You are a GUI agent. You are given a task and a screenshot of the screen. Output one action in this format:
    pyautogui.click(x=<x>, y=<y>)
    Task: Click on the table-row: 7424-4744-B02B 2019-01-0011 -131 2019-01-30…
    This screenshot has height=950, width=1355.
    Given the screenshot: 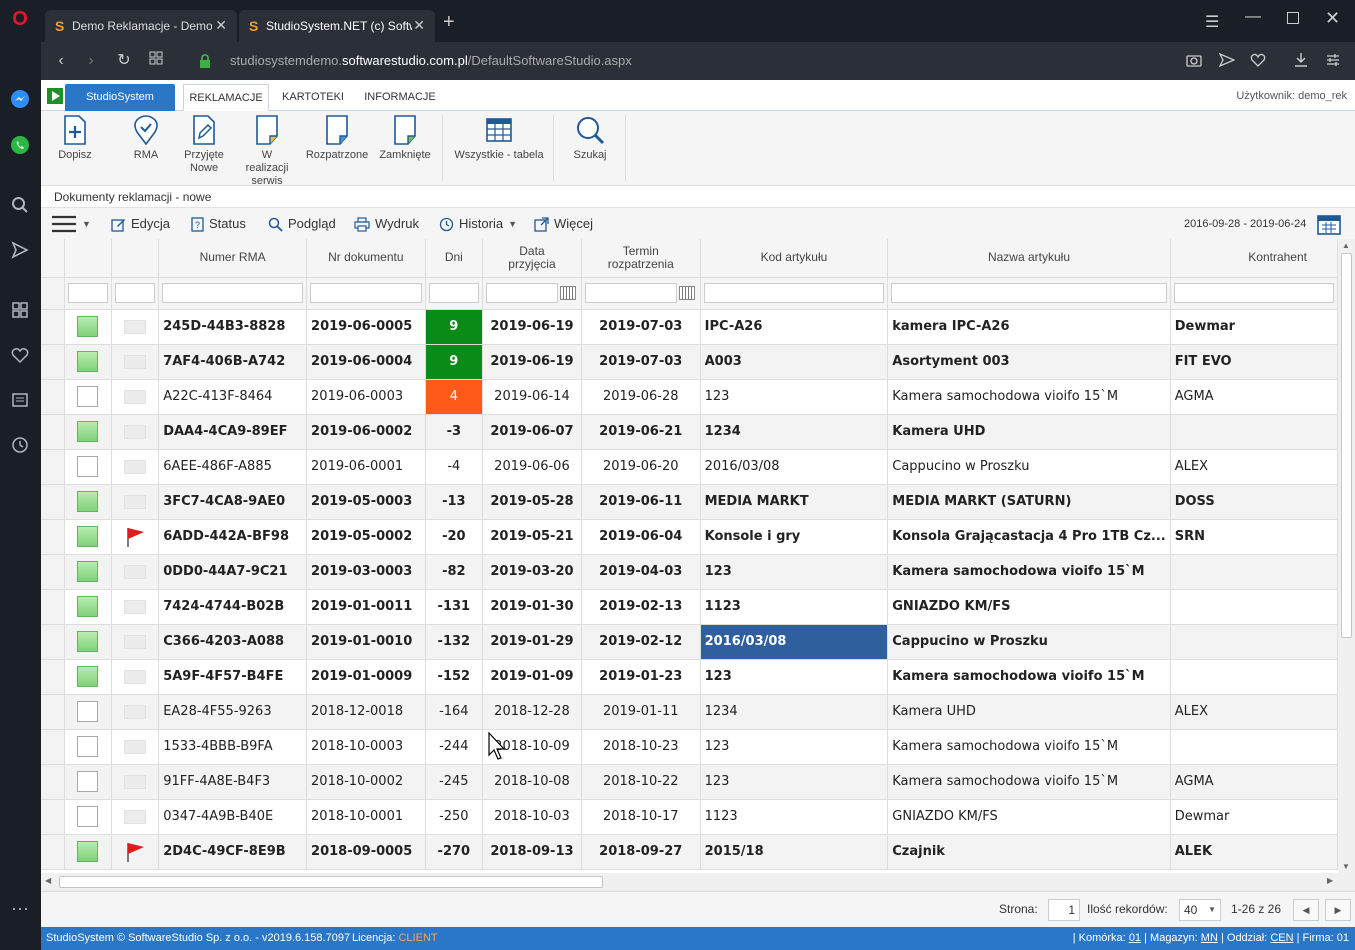 What is the action you would take?
    pyautogui.click(x=689, y=607)
    